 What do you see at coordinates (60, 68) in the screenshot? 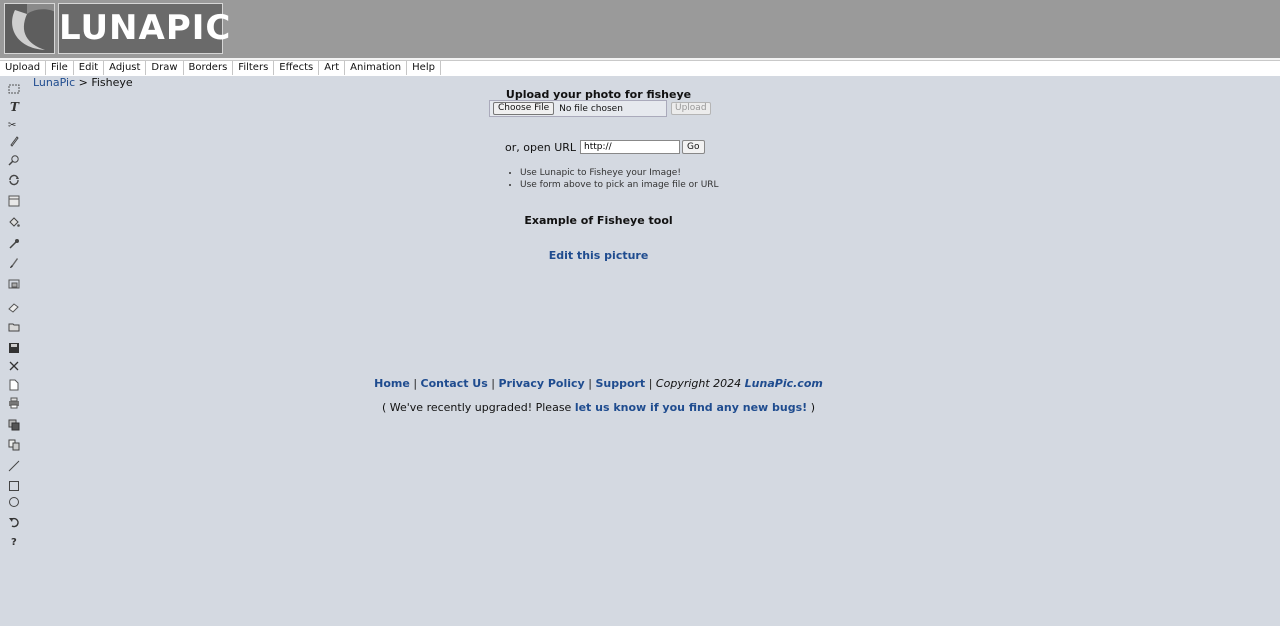
I see `menu-file: File` at bounding box center [60, 68].